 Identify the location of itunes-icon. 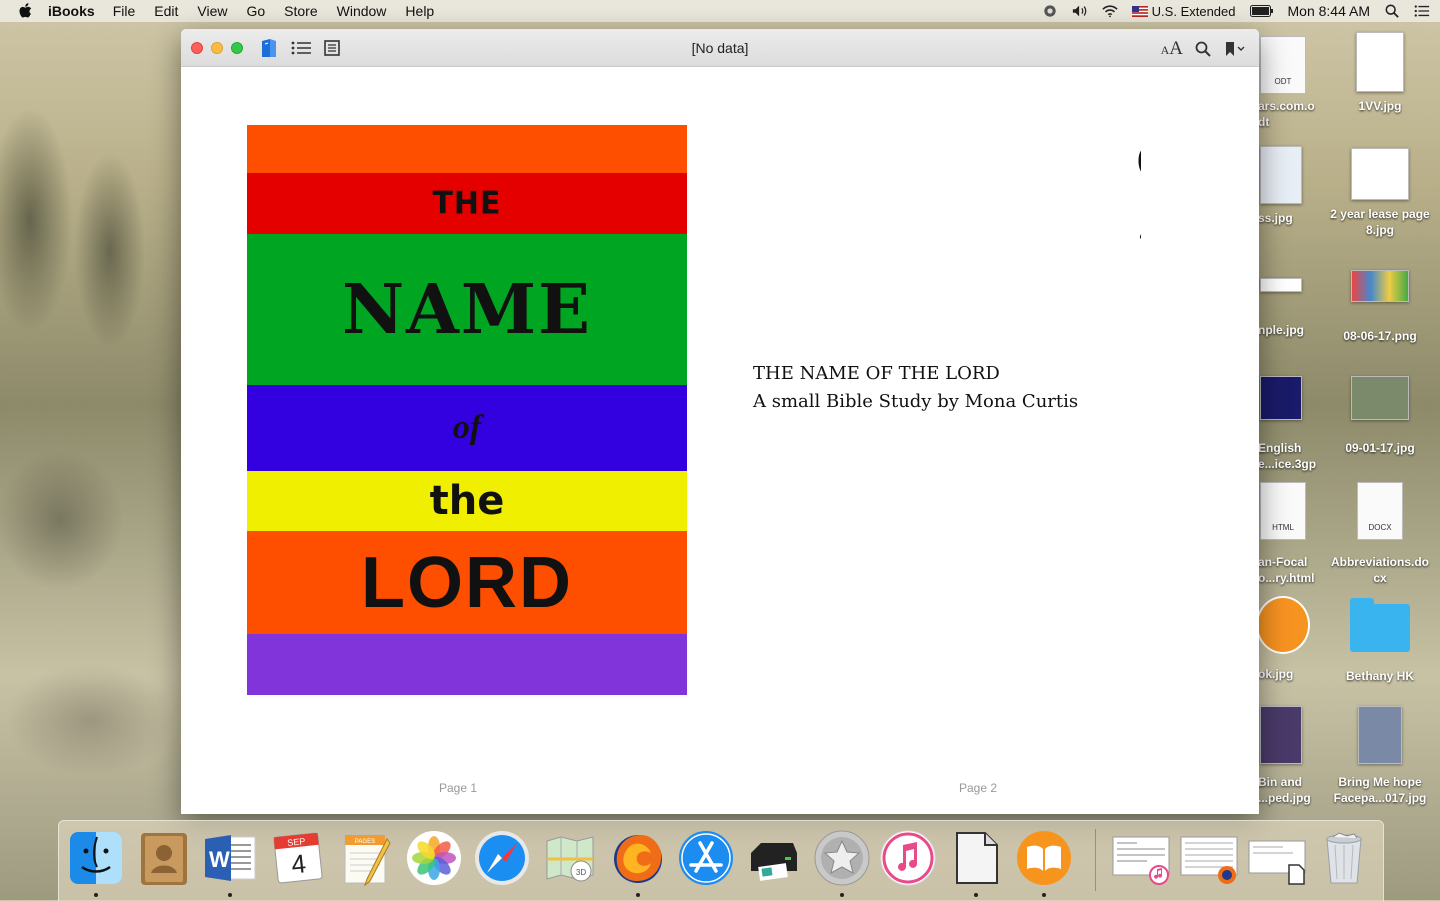
(908, 858).